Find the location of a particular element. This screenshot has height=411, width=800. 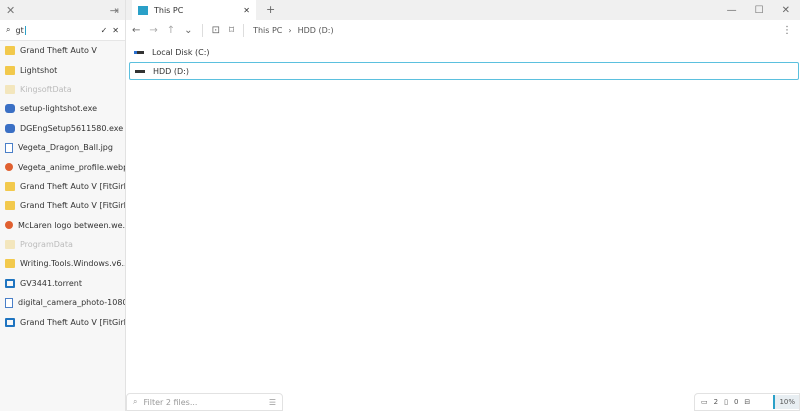

breadcrumb: This PC › HDD (D:) is located at coordinates (293, 30).